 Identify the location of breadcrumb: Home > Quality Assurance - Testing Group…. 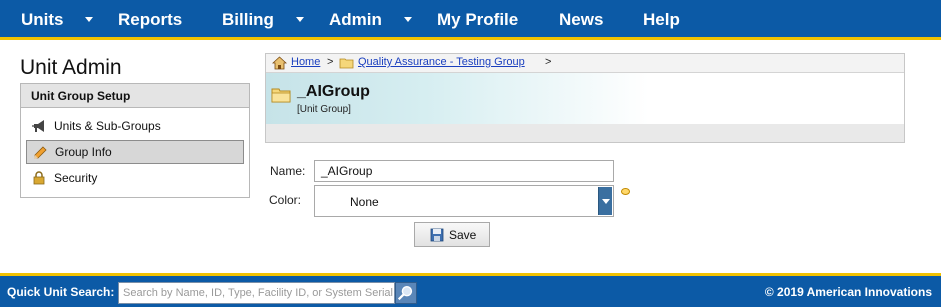
(585, 63).